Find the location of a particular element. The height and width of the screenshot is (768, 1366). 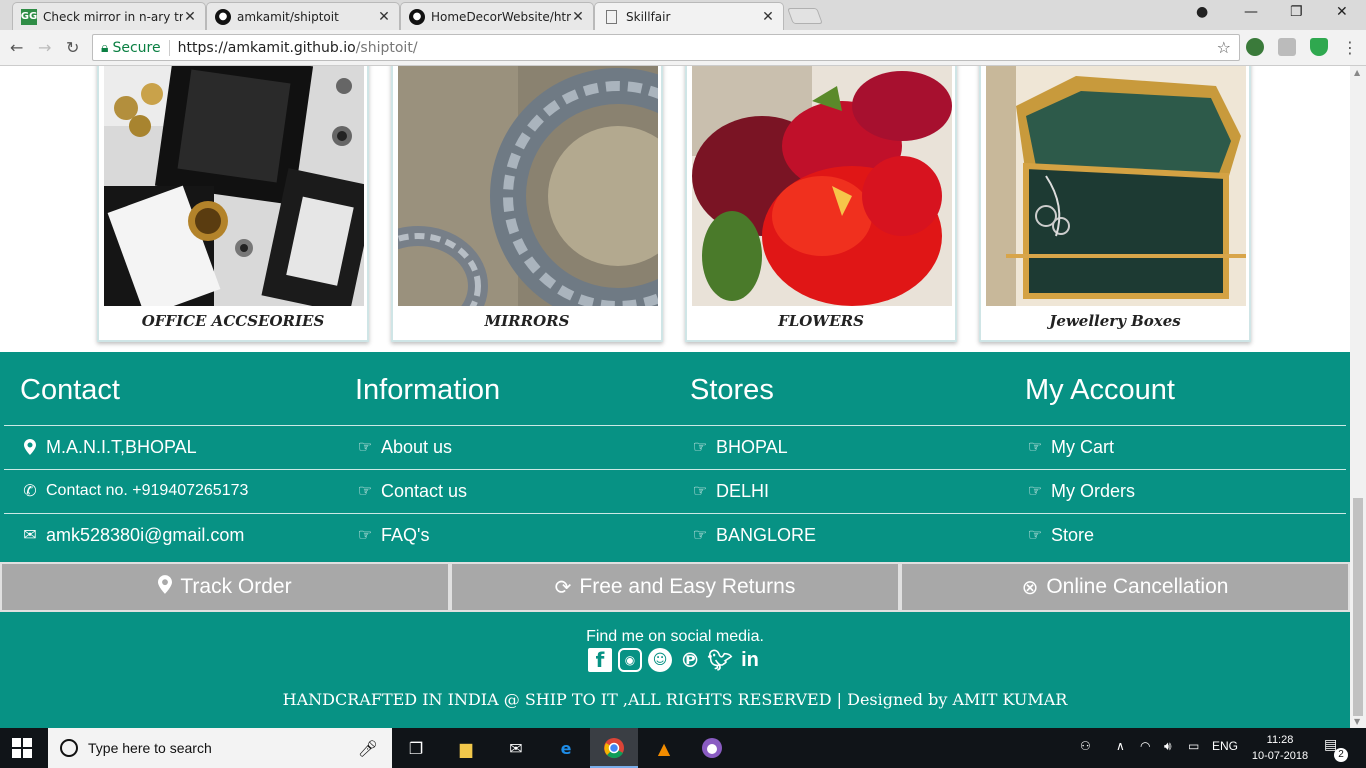

facebook-icon: f is located at coordinates (600, 660).